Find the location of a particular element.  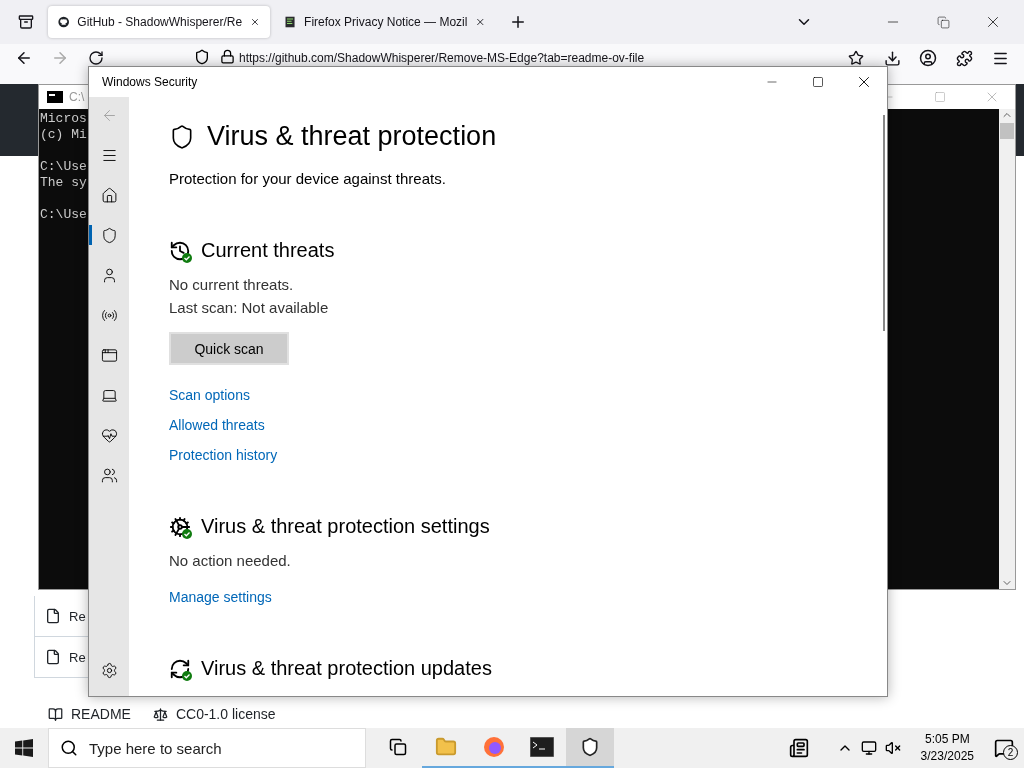

quick-scan-button: Quick scan is located at coordinates (229, 348).